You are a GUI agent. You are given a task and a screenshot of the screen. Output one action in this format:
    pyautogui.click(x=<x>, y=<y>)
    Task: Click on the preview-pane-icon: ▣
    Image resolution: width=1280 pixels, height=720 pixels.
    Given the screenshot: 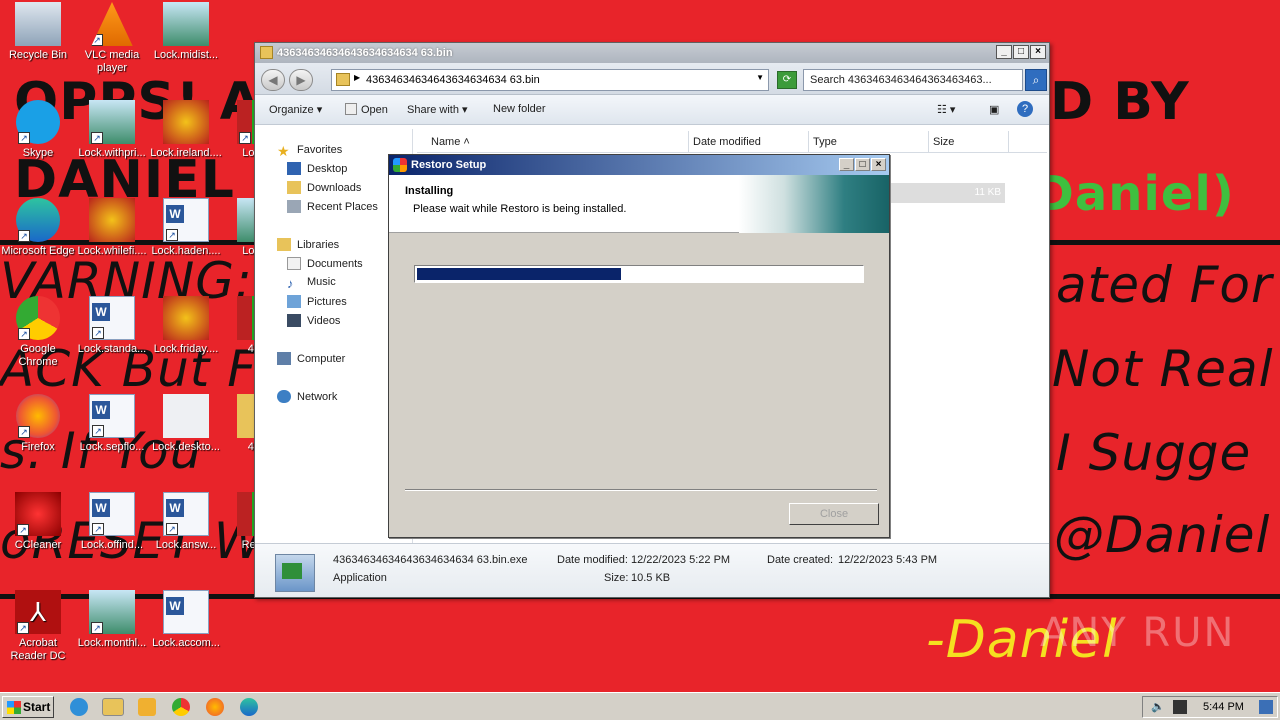 What is the action you would take?
    pyautogui.click(x=994, y=109)
    